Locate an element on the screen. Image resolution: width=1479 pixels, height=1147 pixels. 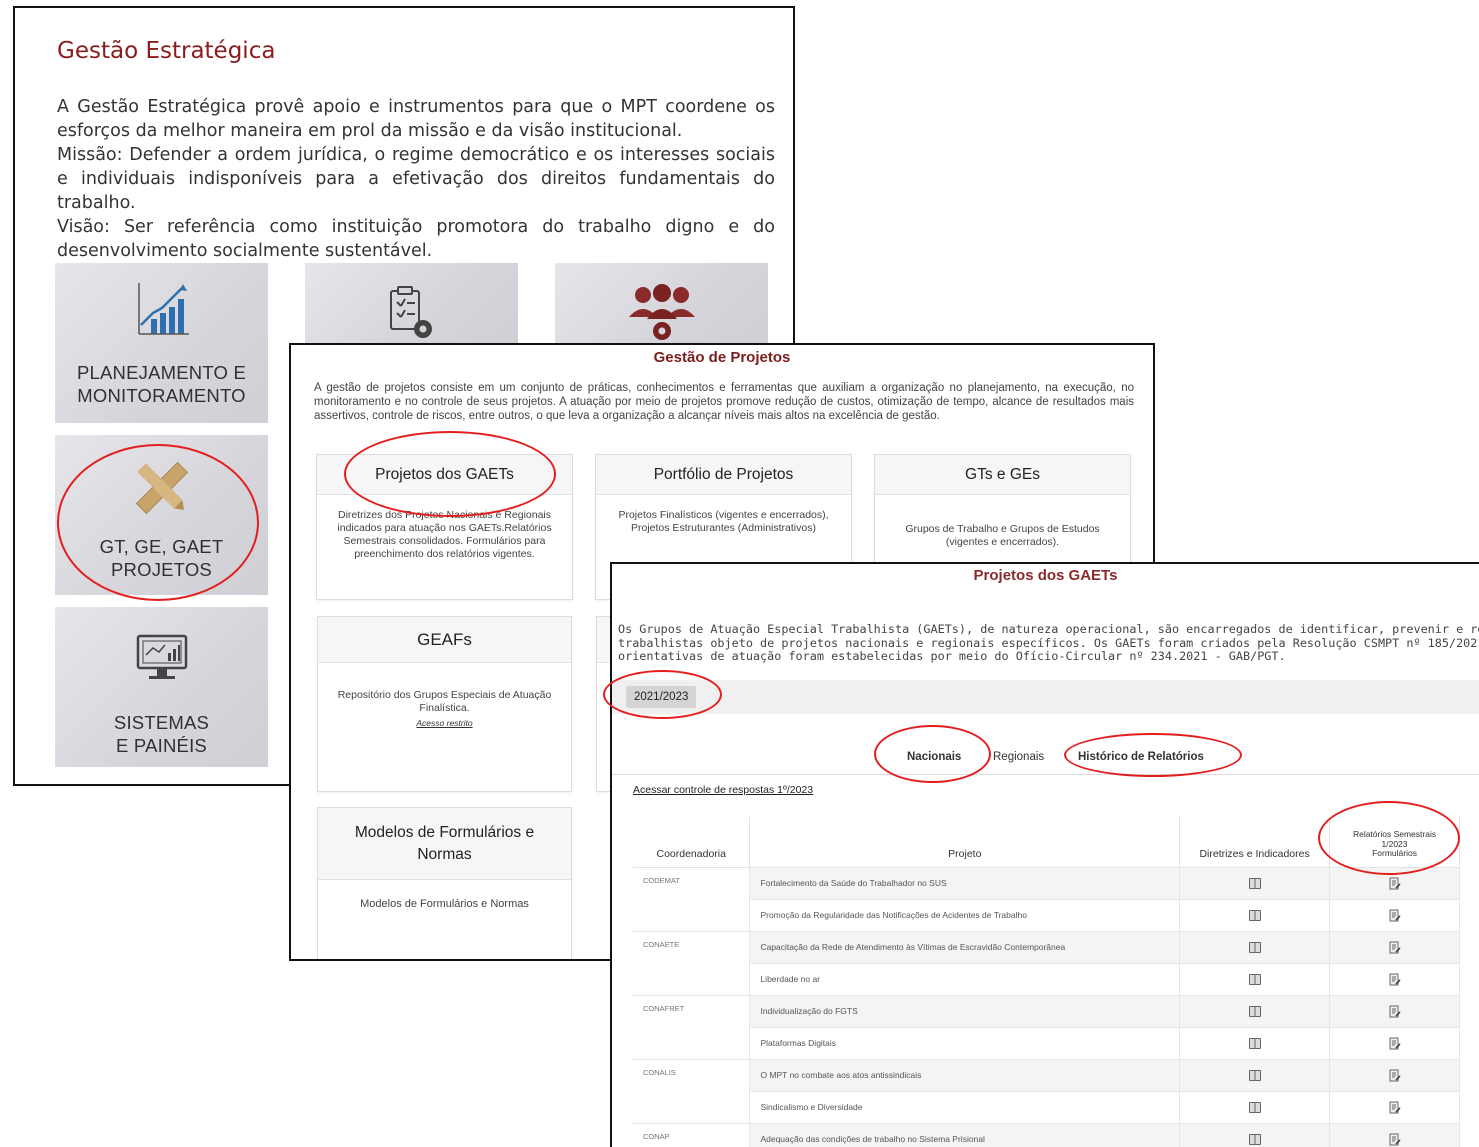
project-name-cell: Plataformas Digitais is located at coordinates (965, 1043).